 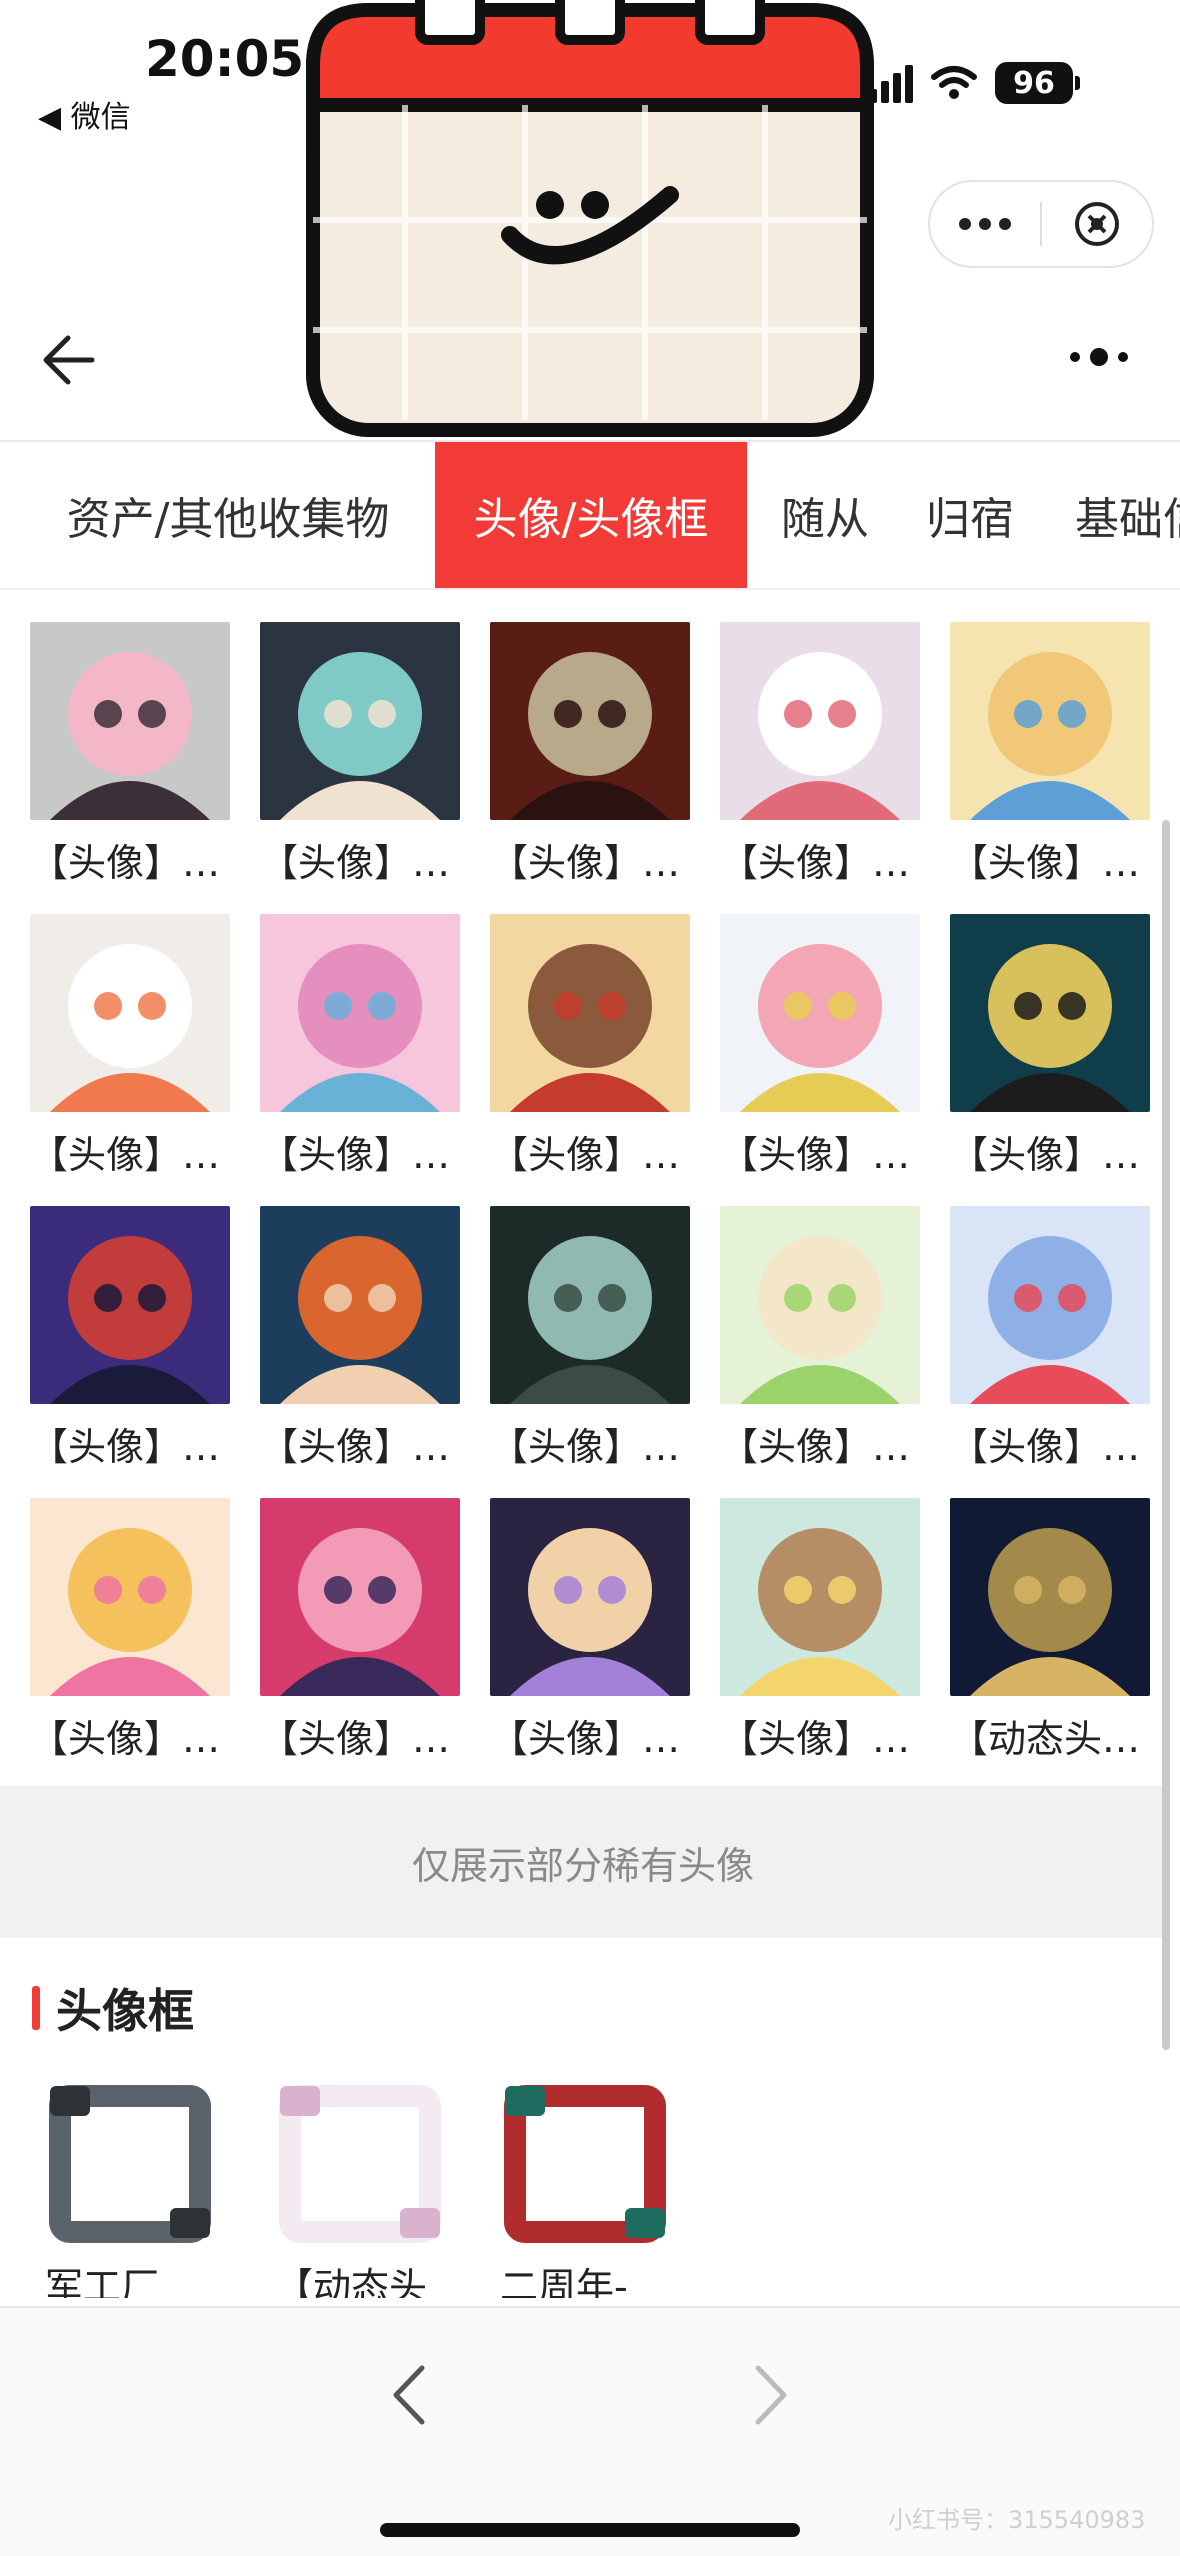 I want to click on frame-caption: 二周年-, so click(x=564, y=2281).